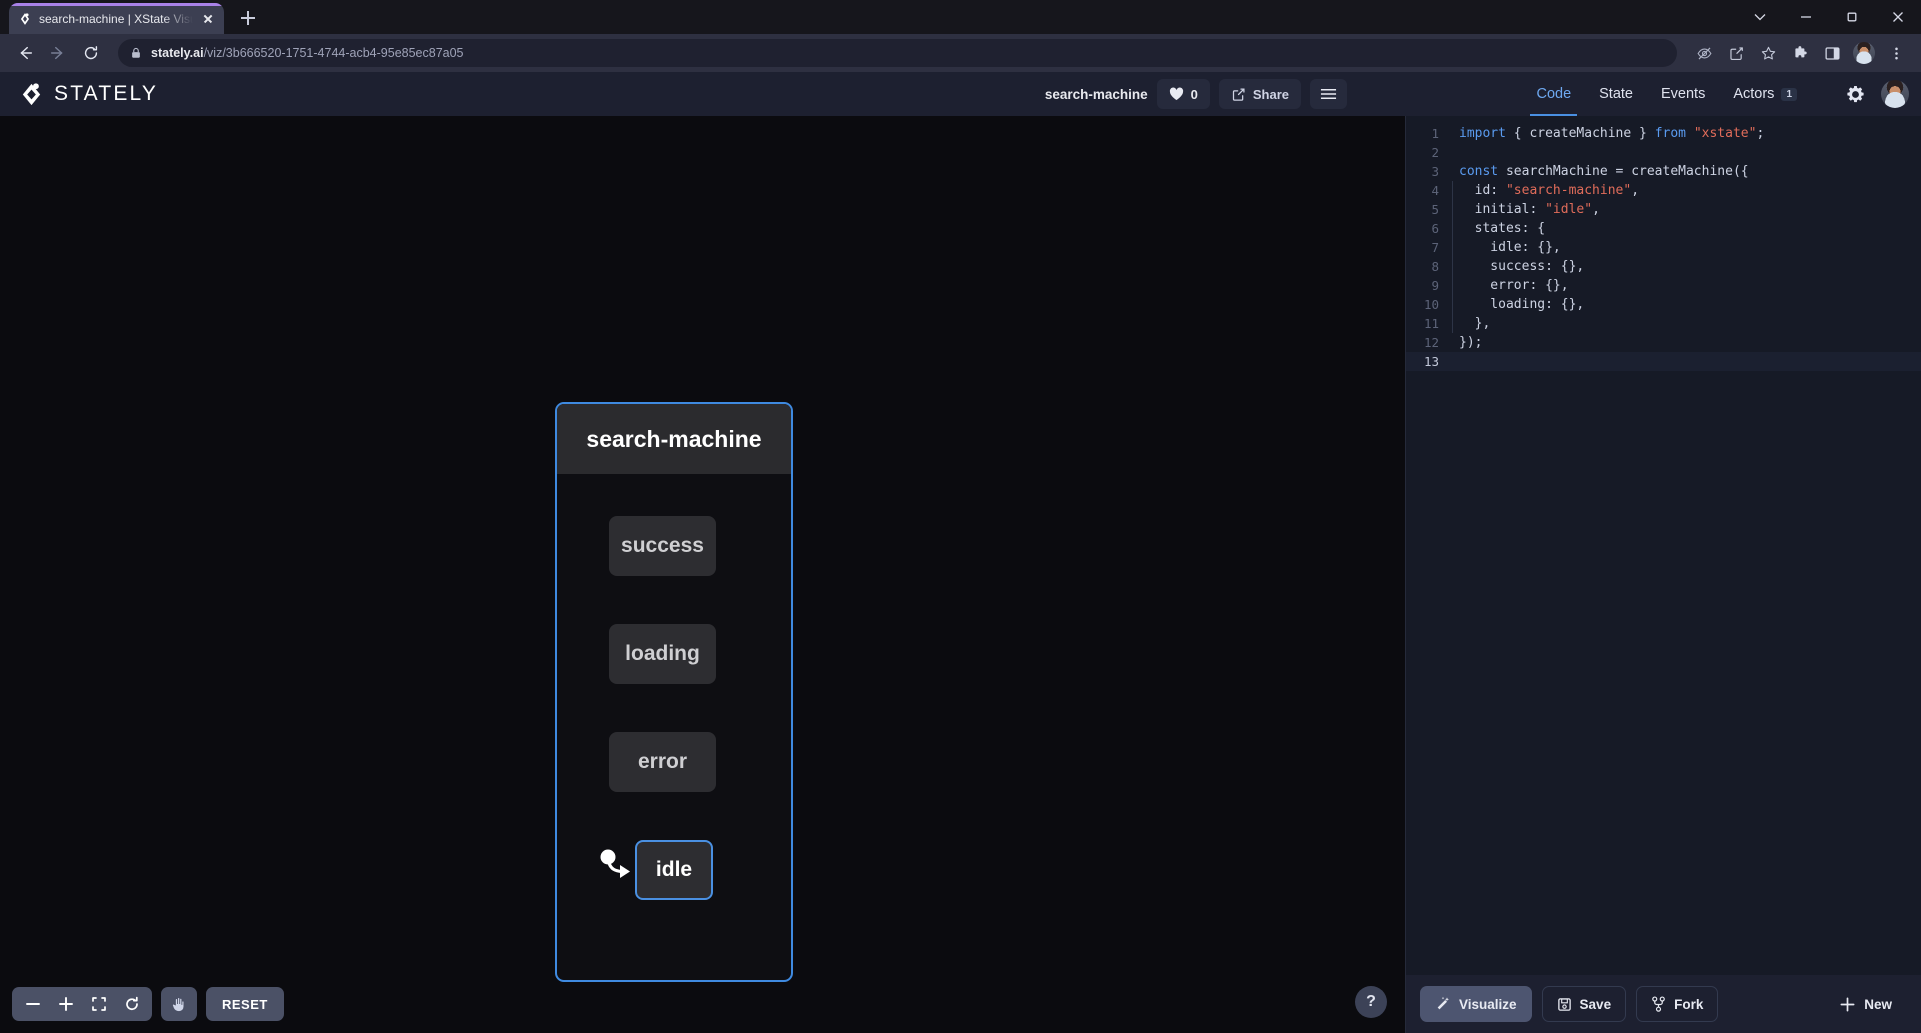 This screenshot has height=1033, width=1921. What do you see at coordinates (1806, 17) in the screenshot?
I see `minimize-icon` at bounding box center [1806, 17].